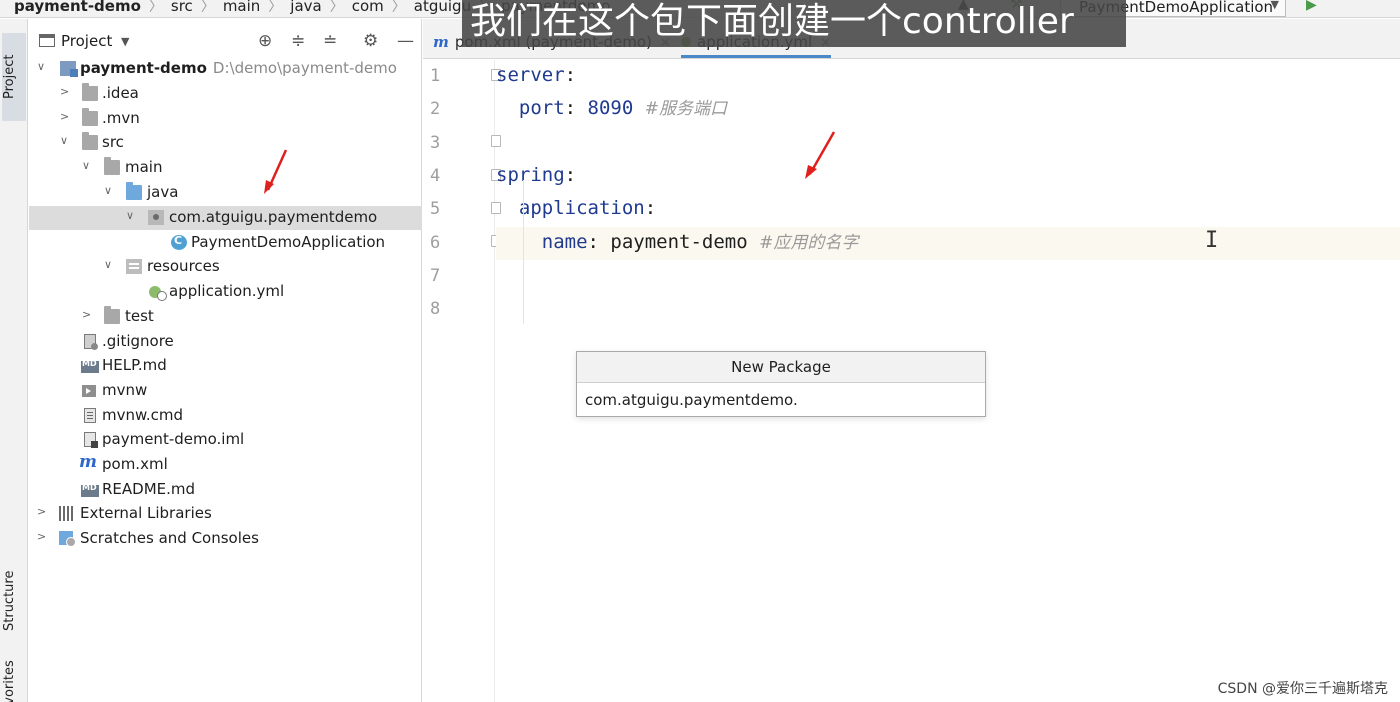 Image resolution: width=1400 pixels, height=702 pixels. What do you see at coordinates (536, 175) in the screenshot?
I see `code-line: spring:` at bounding box center [536, 175].